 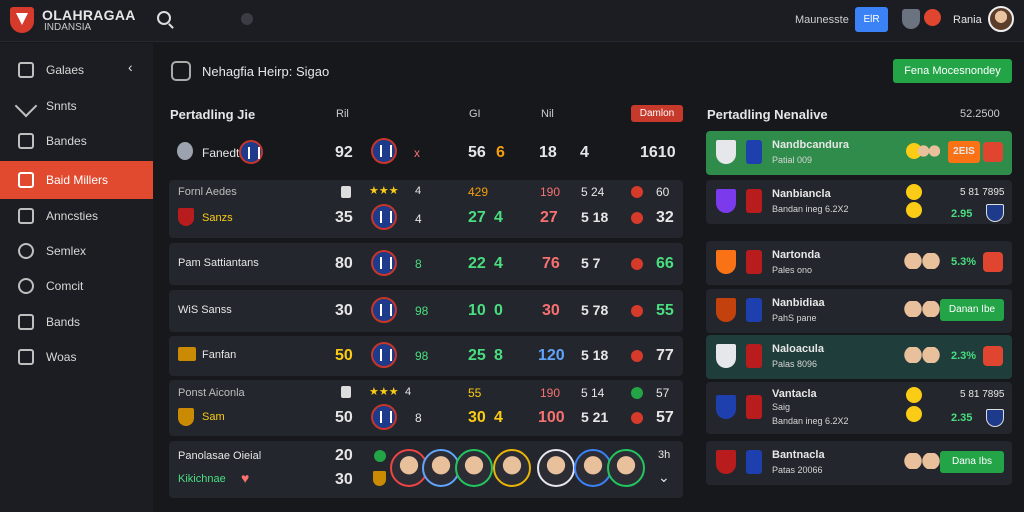 I want to click on list-item: Nandbcandura Patial 009 2EIS, so click(x=859, y=153).